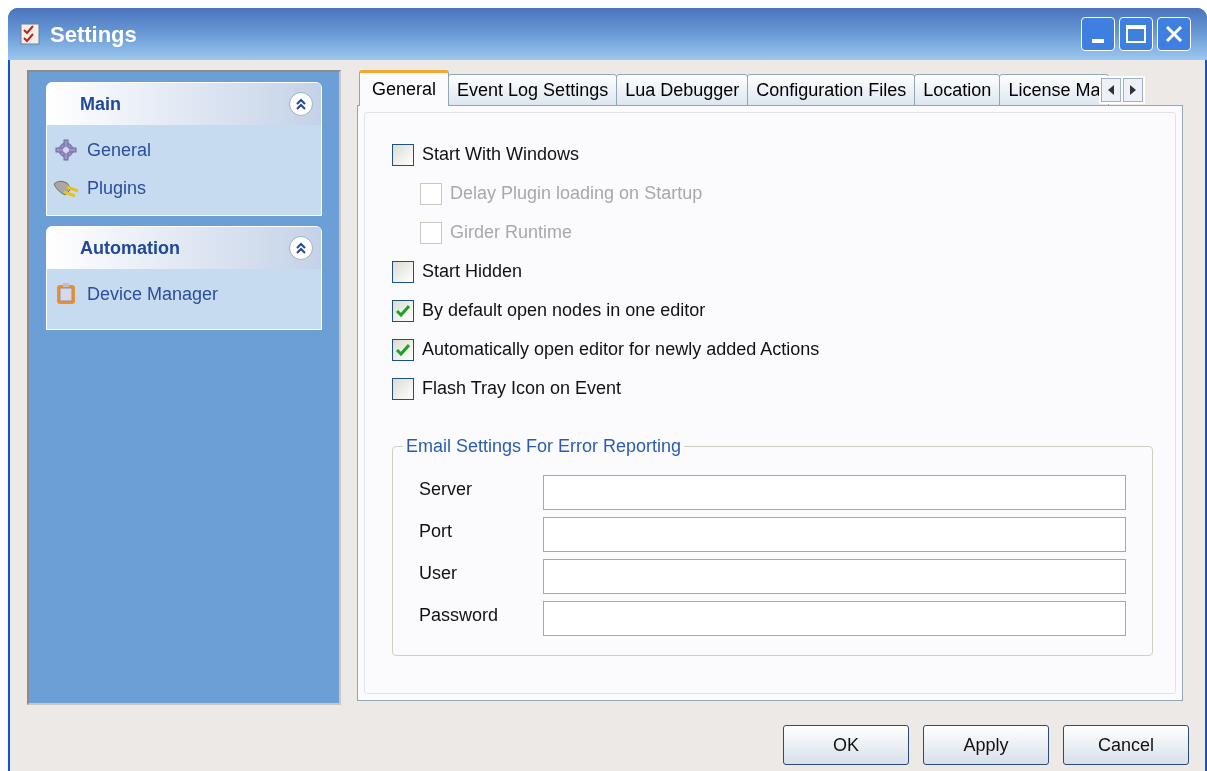  What do you see at coordinates (184, 150) in the screenshot?
I see `sidebar-item: General` at bounding box center [184, 150].